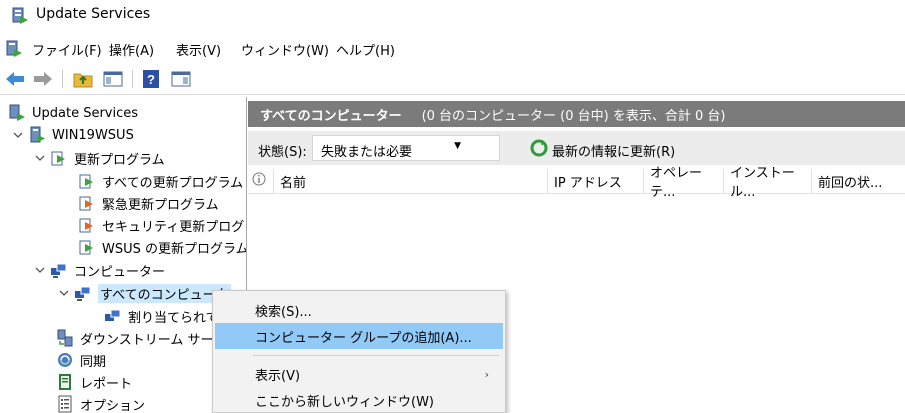 The image size is (905, 413). Describe the element at coordinates (93, 135) in the screenshot. I see `tree-server-label: WIN19WSUS` at that location.